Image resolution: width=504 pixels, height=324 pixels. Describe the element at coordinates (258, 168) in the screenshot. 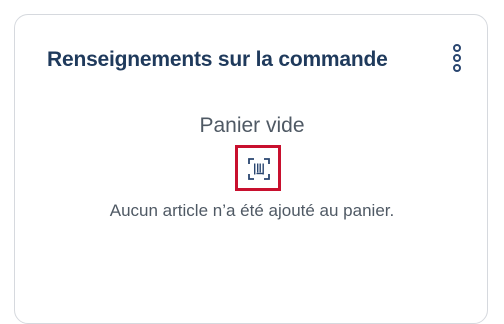

I see `barcode-scan-icon` at that location.